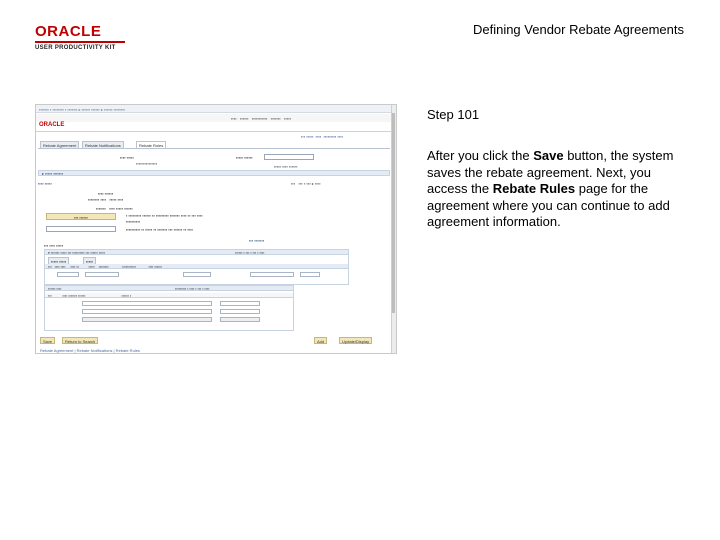  I want to click on oracle-upk-logo: ORACLE USER PRODUCTIVITY KIT, so click(80, 37).